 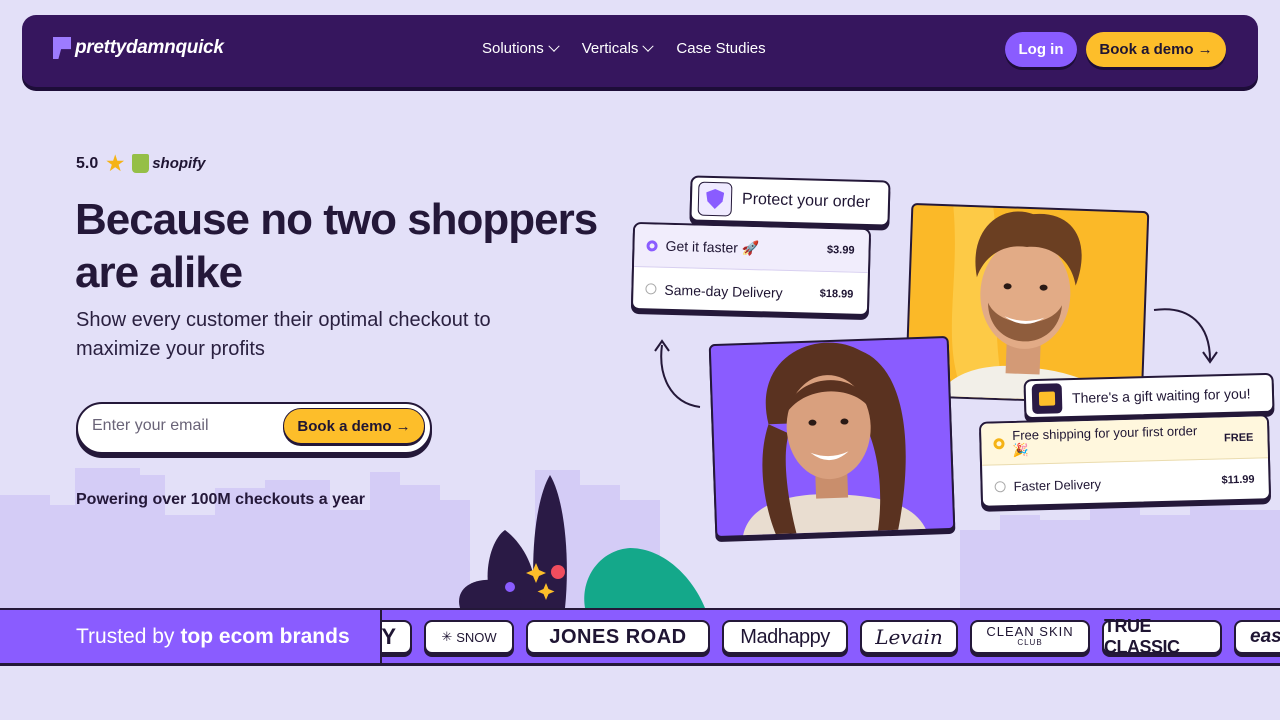 What do you see at coordinates (513, 48) in the screenshot?
I see `nav-link-label: Solutions` at bounding box center [513, 48].